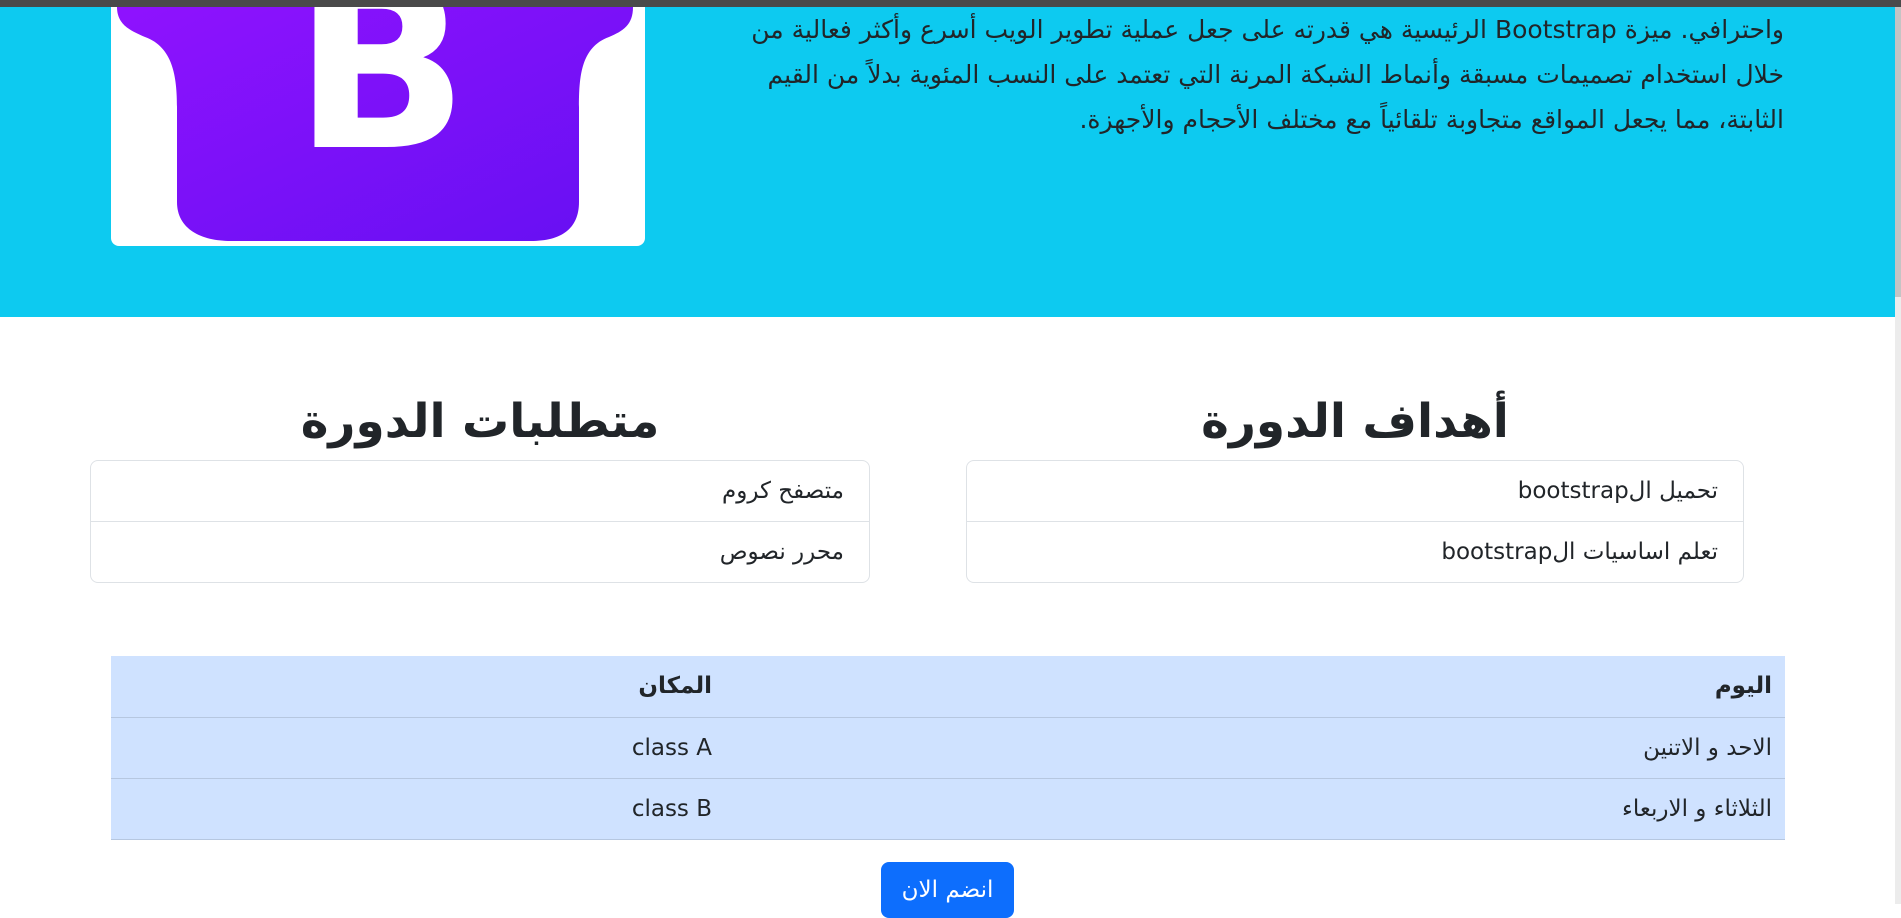  Describe the element at coordinates (480, 421) in the screenshot. I see `requirements-title: متطلبات الدورة` at that location.